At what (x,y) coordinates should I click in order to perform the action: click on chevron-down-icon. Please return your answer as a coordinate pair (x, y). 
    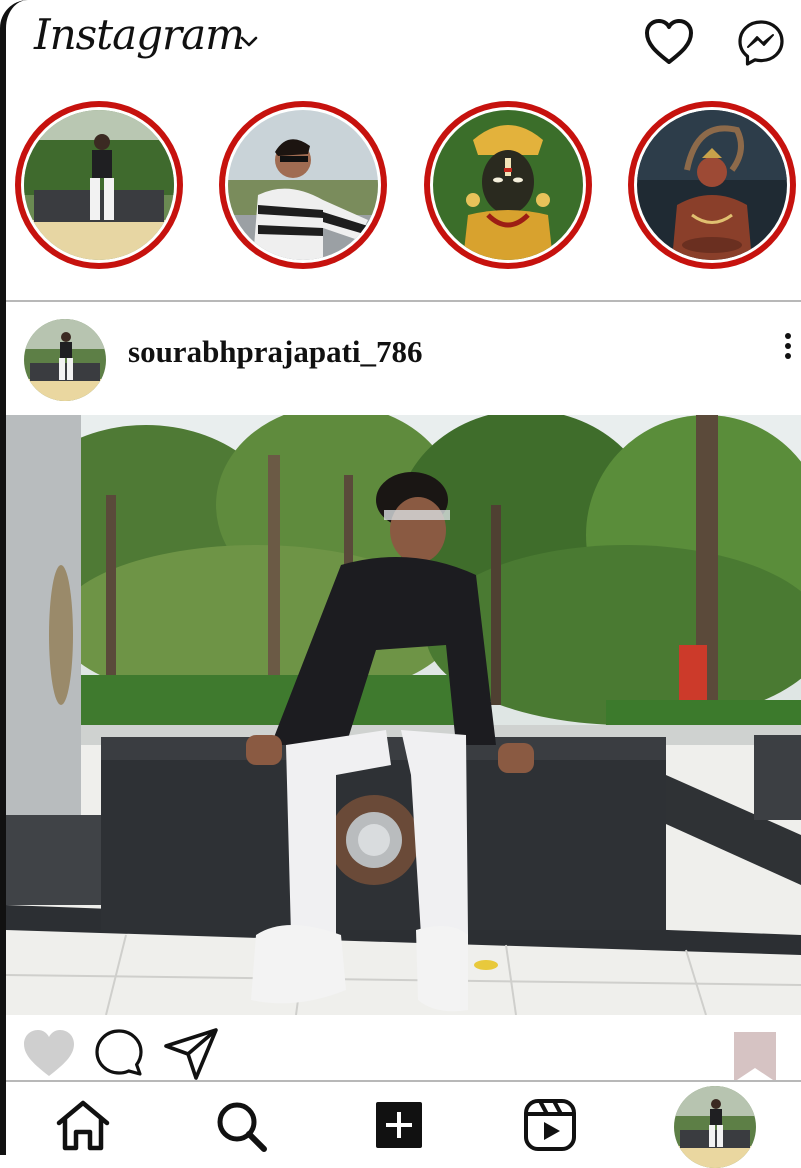
    Looking at the image, I should click on (249, 41).